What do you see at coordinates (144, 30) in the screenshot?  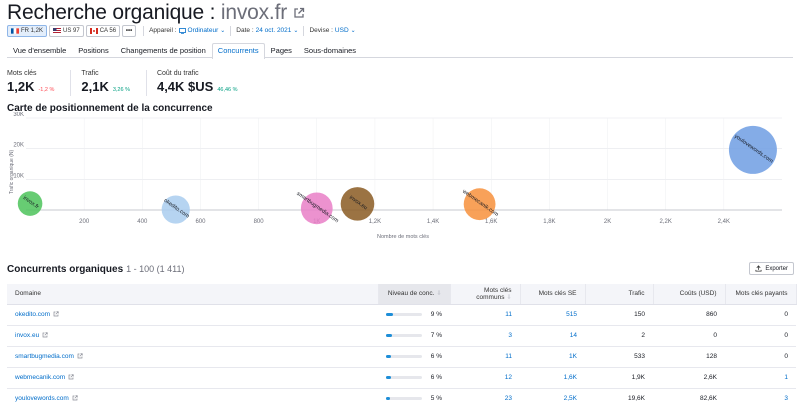 I see `filter-divider` at bounding box center [144, 30].